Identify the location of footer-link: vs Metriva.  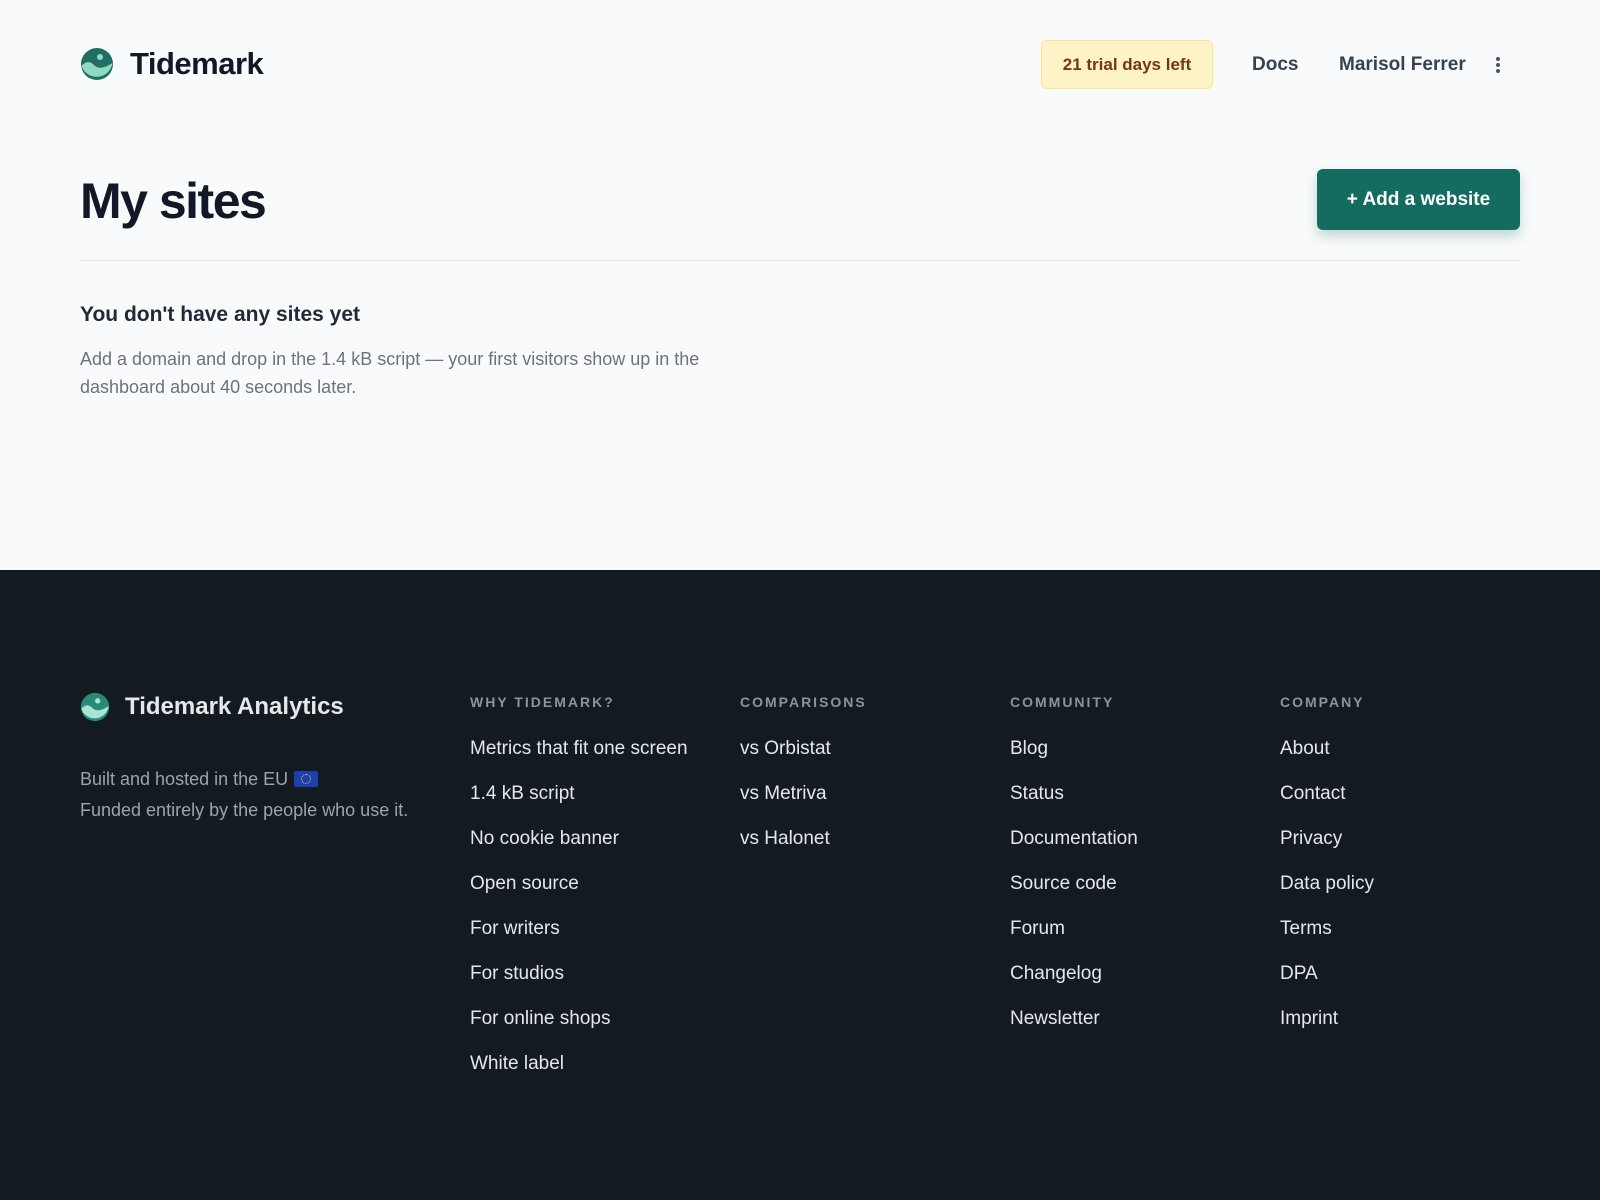
(803, 804).